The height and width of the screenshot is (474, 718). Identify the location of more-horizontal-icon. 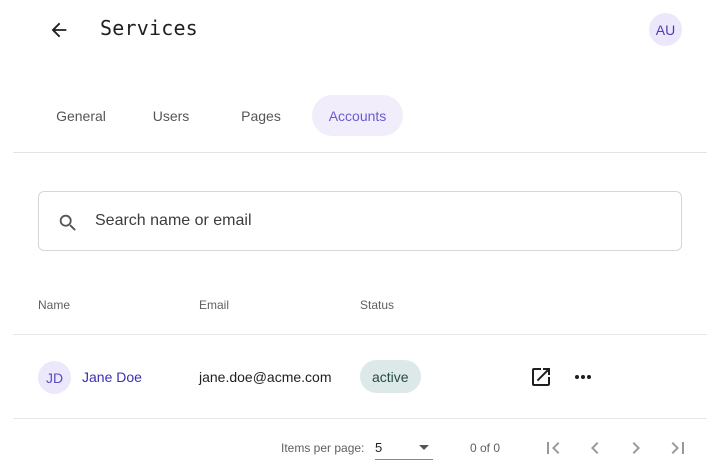
(583, 377).